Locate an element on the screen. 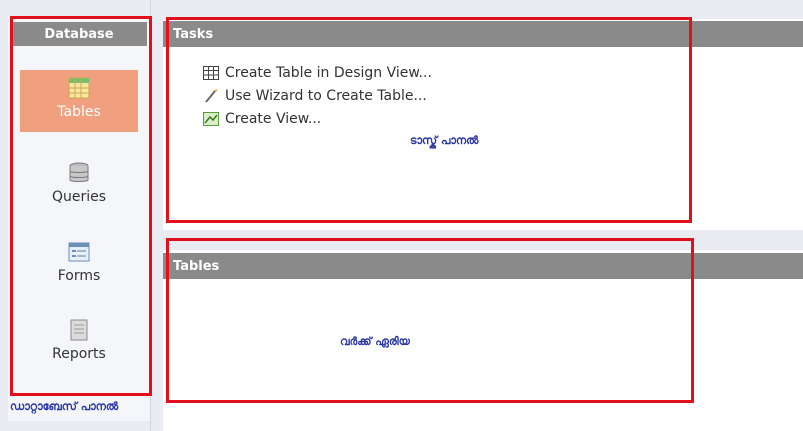  tables-panel-title: Tables is located at coordinates (483, 266).